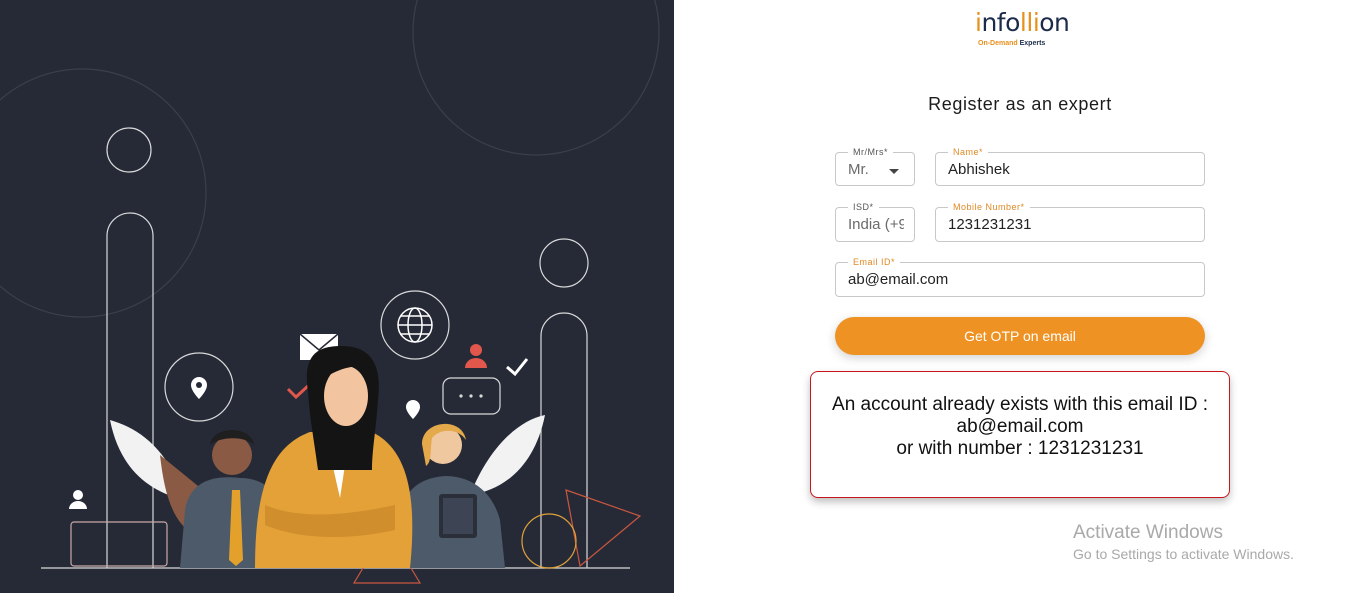 This screenshot has width=1366, height=593. I want to click on mobile-number-field: Mobile Number* 1231231231, so click(1070, 221).